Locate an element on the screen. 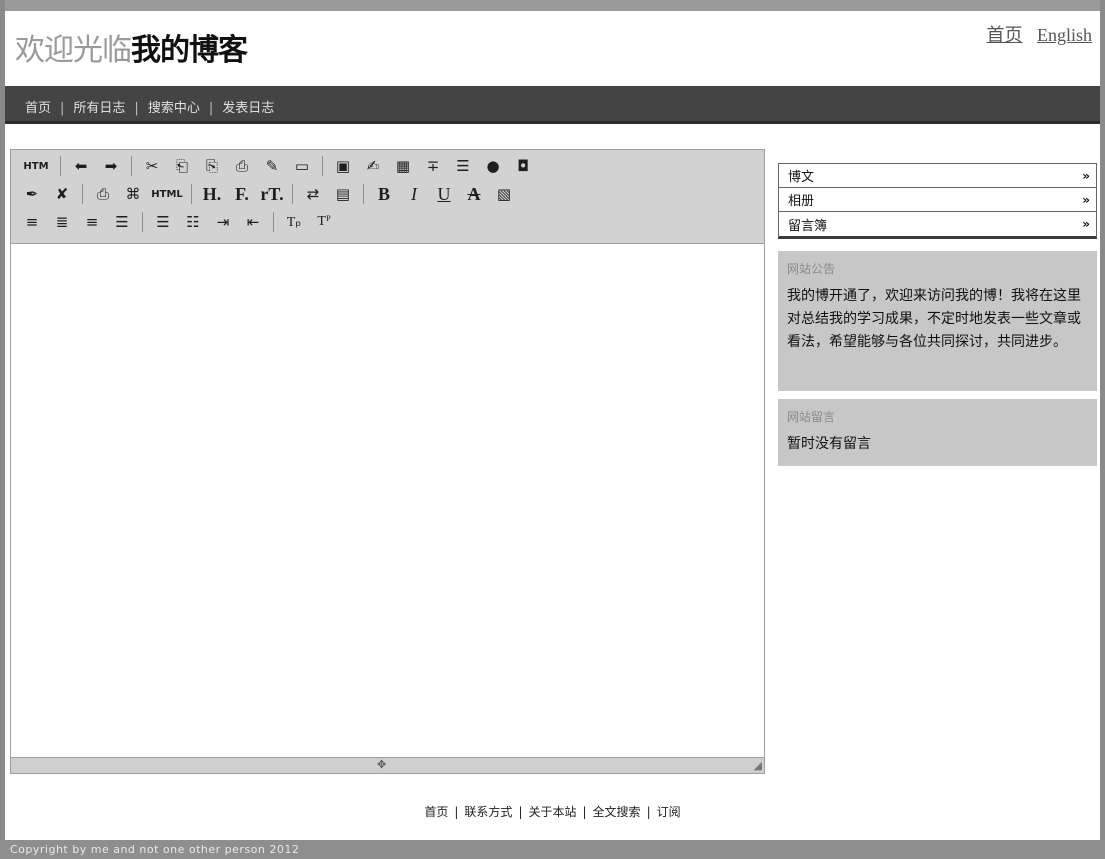  align-justify-icon: ☰ is located at coordinates (122, 222).